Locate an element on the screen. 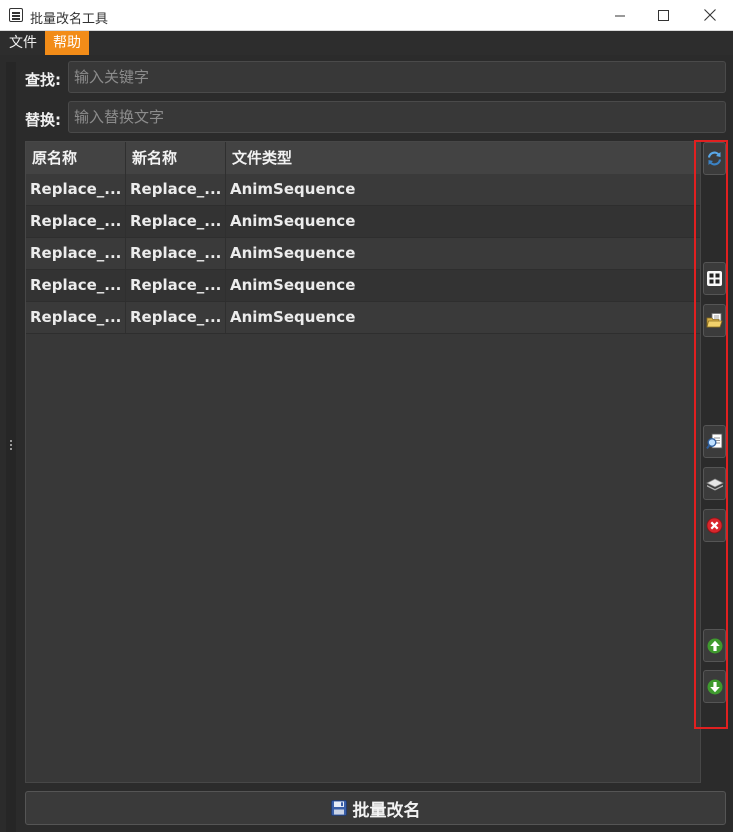  layers-icon is located at coordinates (714, 484).